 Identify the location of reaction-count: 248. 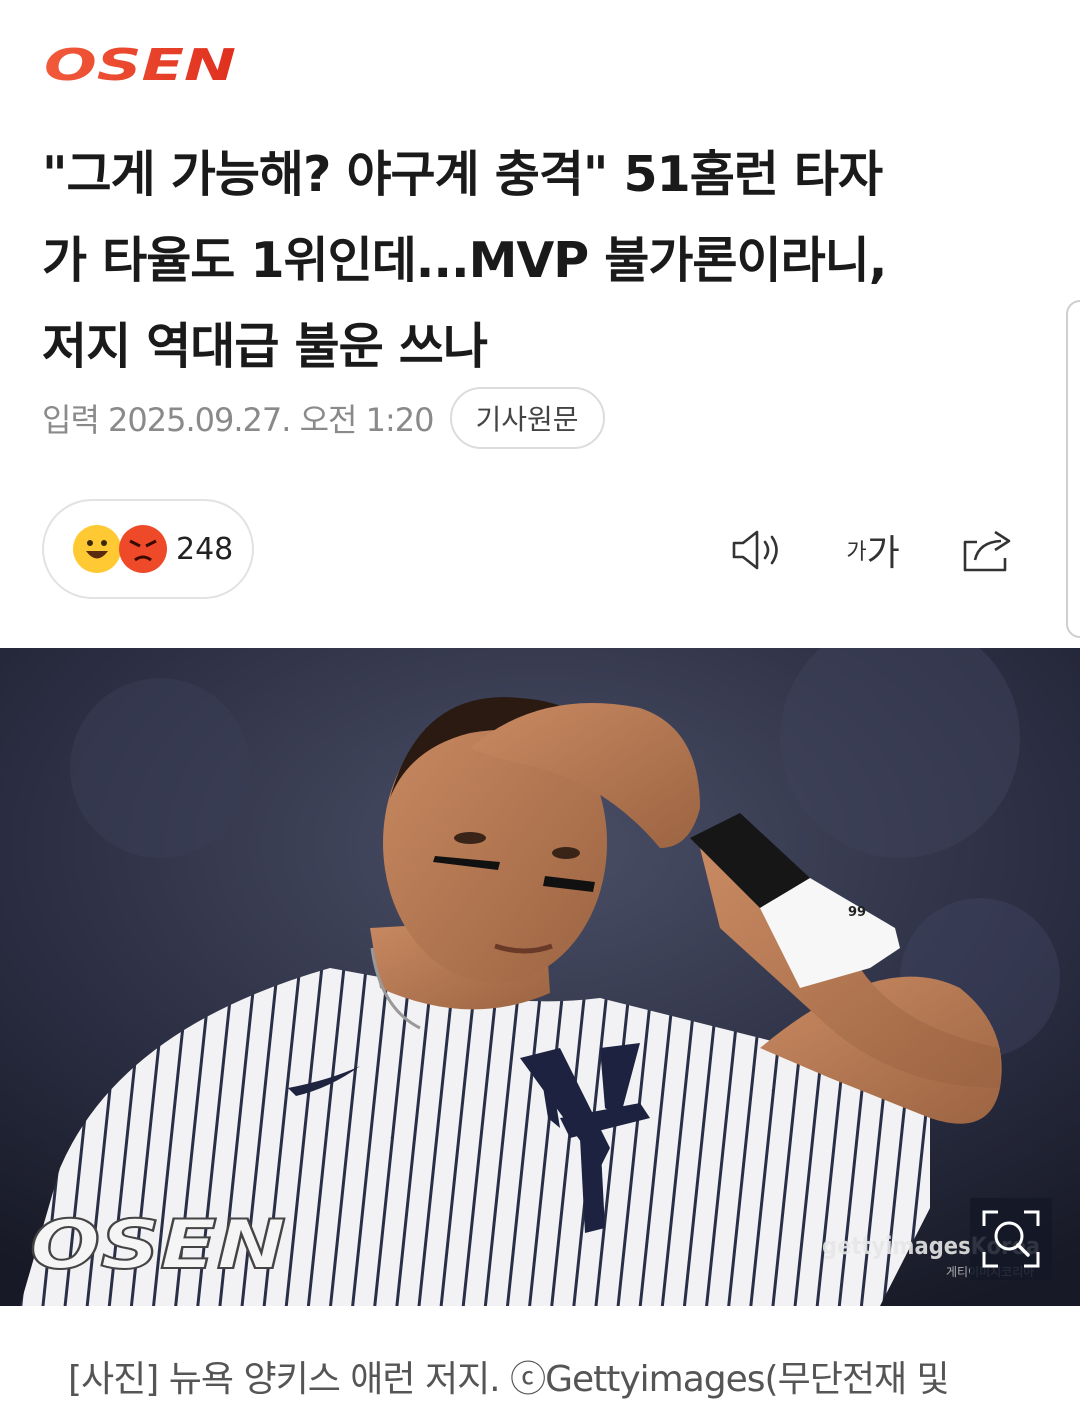
(205, 549).